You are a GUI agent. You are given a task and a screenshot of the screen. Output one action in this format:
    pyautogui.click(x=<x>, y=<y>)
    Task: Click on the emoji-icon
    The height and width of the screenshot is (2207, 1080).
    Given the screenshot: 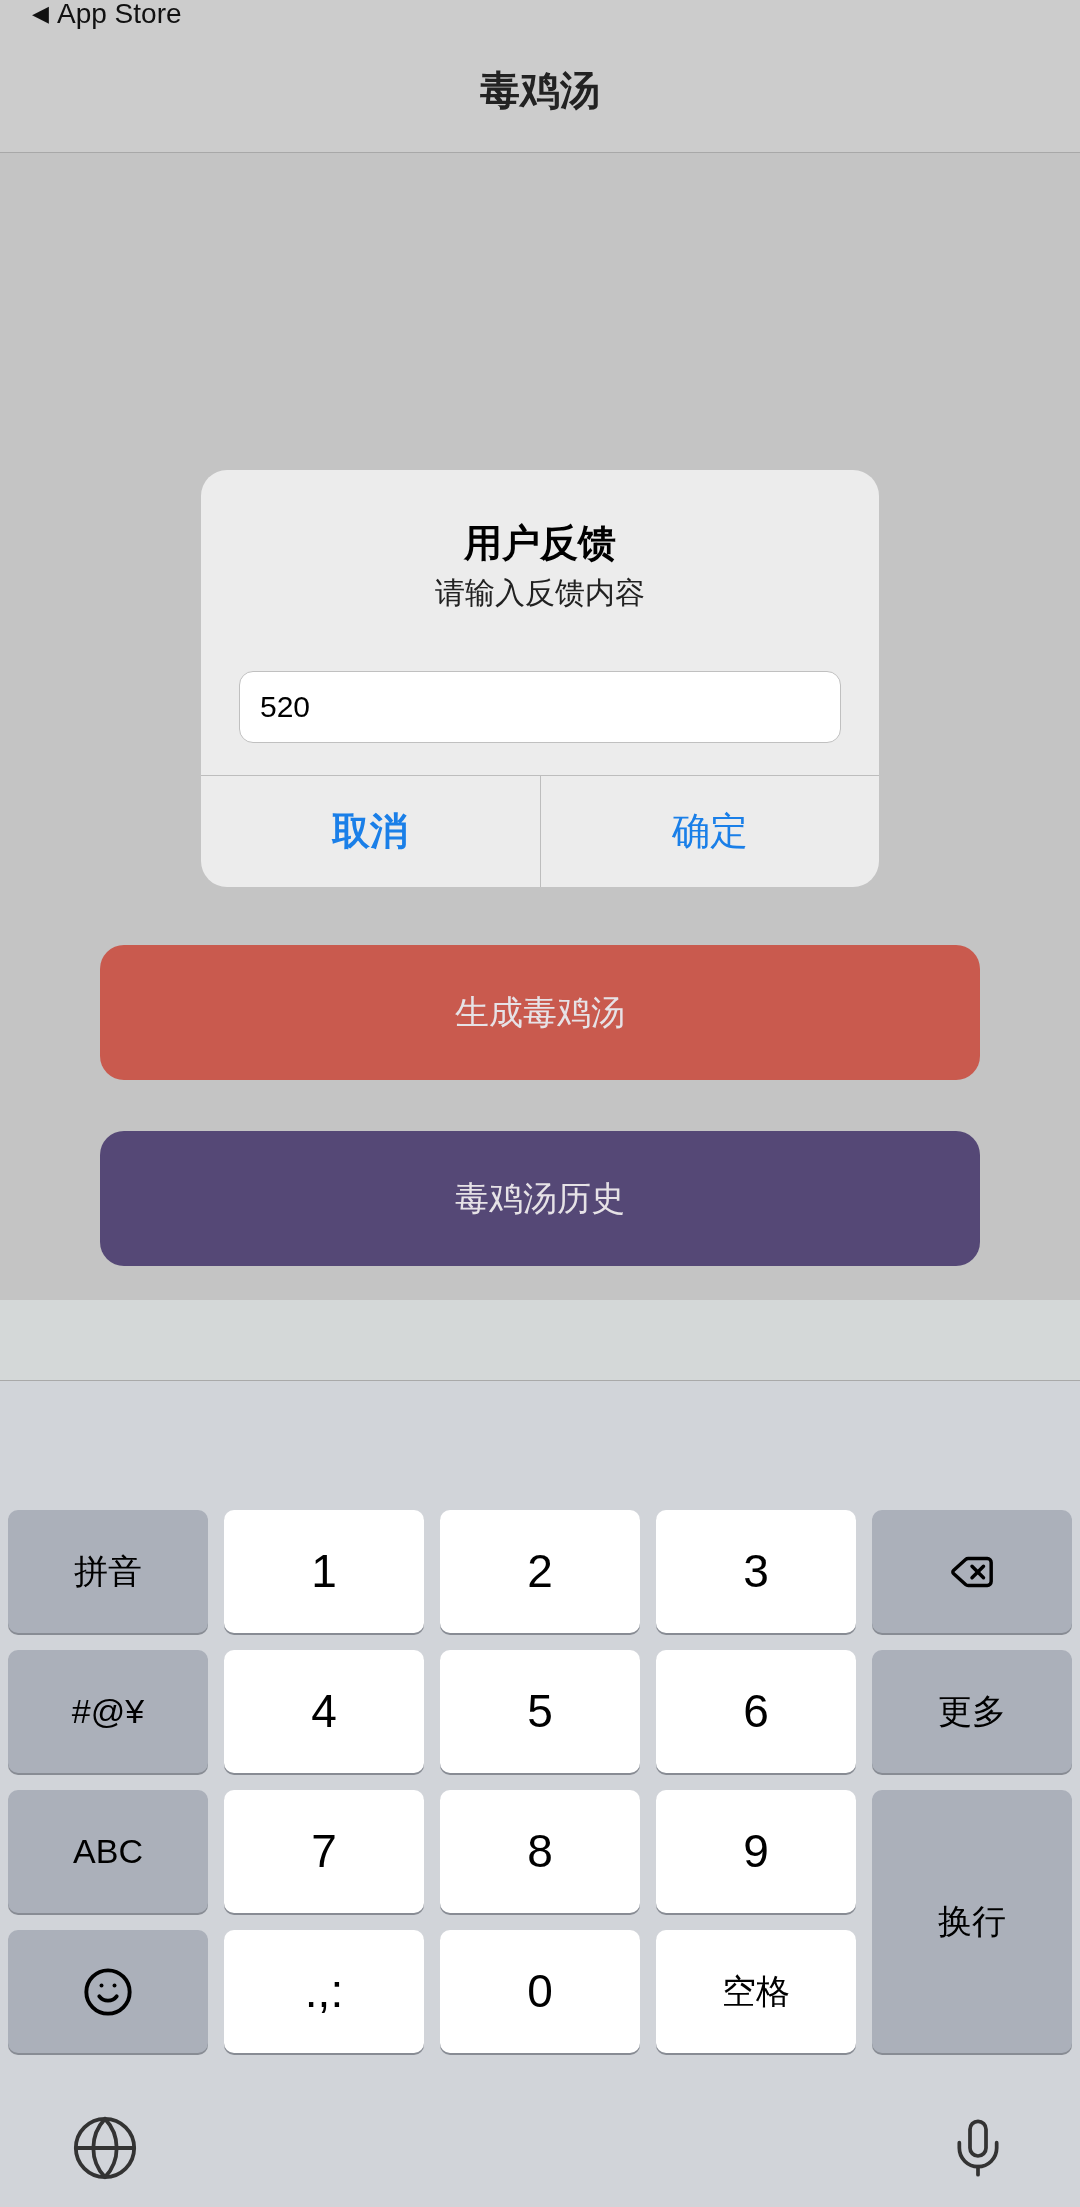 What is the action you would take?
    pyautogui.click(x=108, y=1991)
    